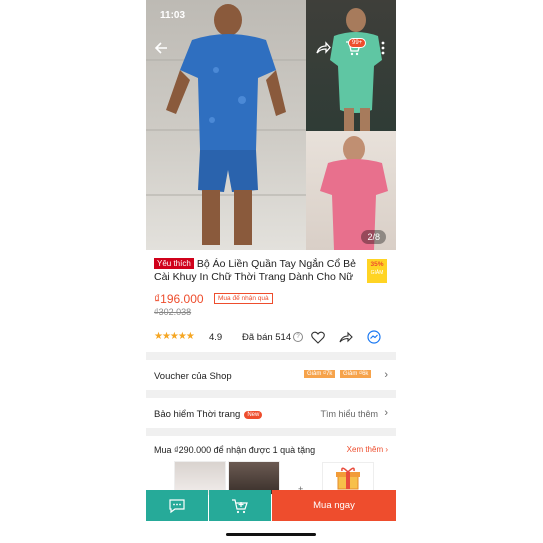 This screenshot has height=543, width=543. I want to click on chat-button, so click(177, 505).